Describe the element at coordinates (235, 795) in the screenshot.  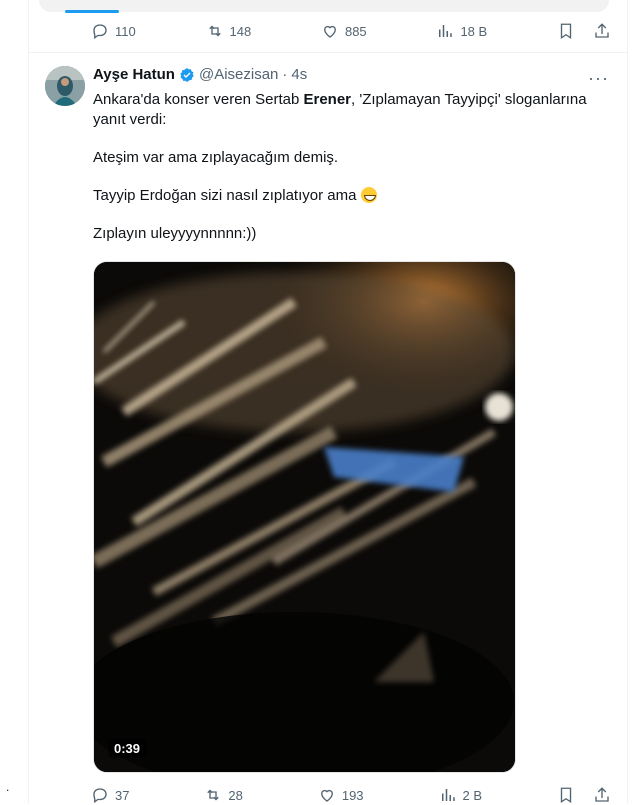
I see `retweet-count: 28` at that location.